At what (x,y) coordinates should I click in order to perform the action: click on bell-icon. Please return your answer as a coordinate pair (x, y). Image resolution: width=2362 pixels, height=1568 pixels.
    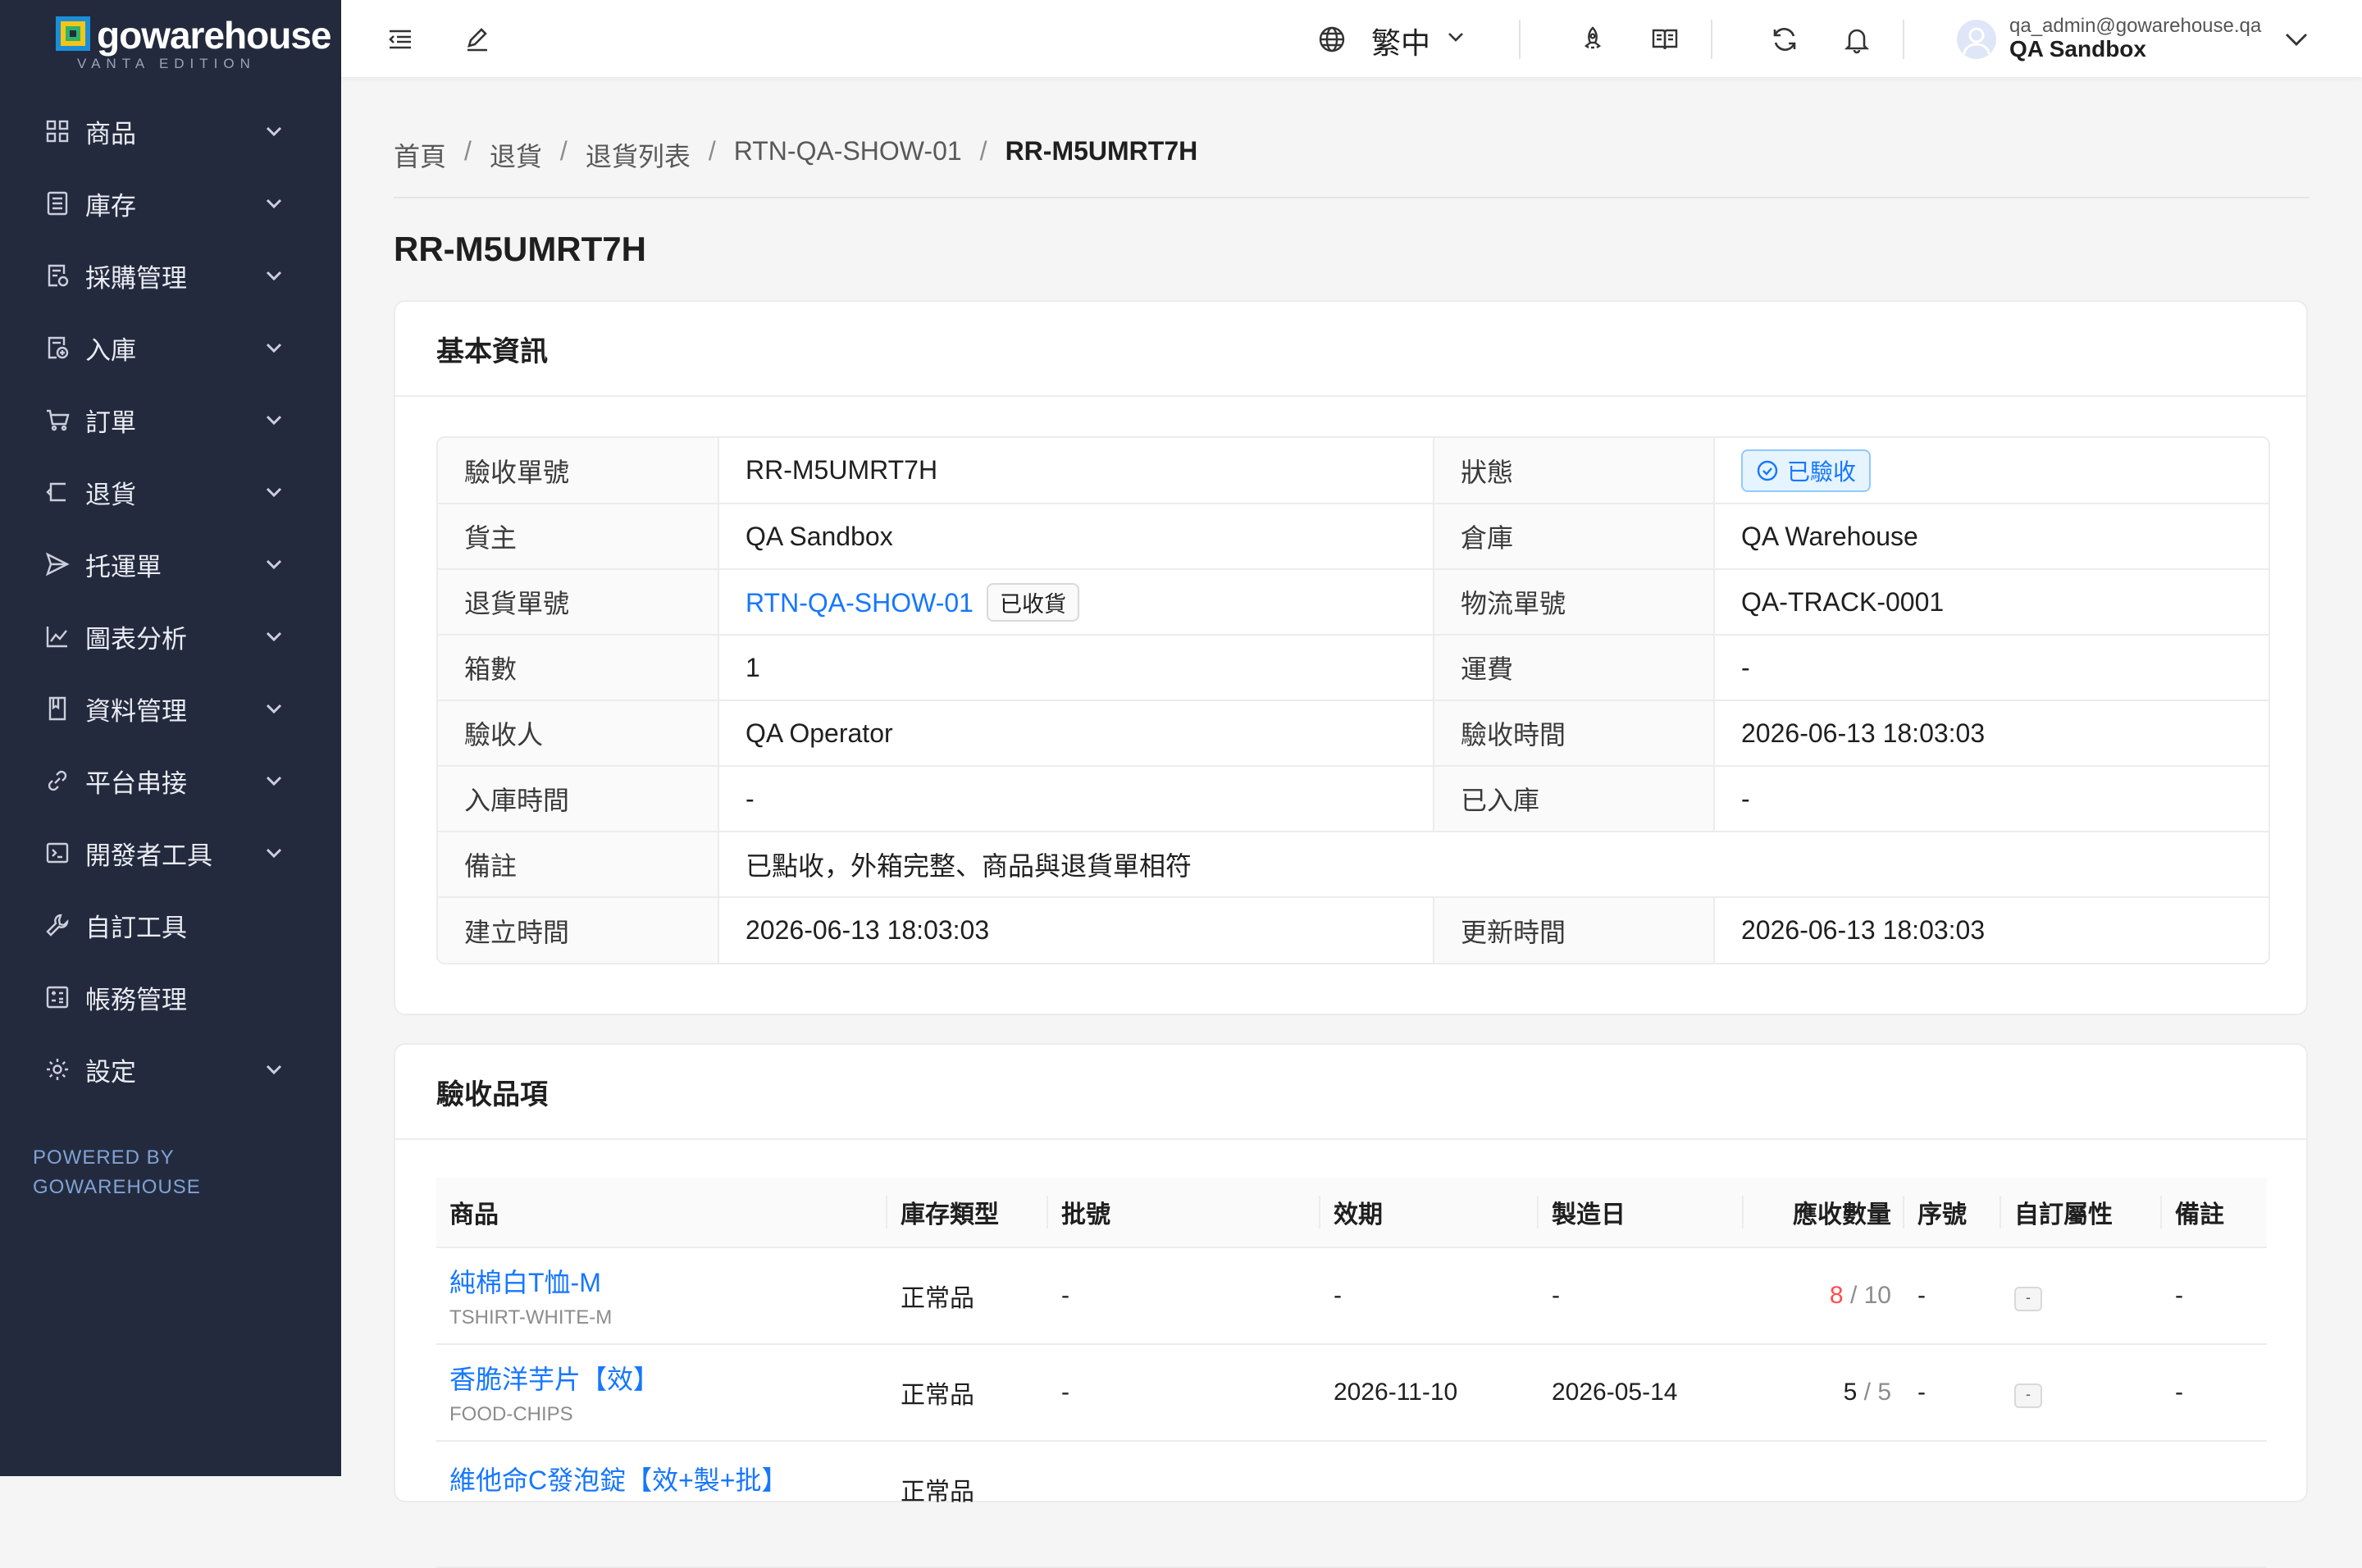
    Looking at the image, I should click on (1857, 40).